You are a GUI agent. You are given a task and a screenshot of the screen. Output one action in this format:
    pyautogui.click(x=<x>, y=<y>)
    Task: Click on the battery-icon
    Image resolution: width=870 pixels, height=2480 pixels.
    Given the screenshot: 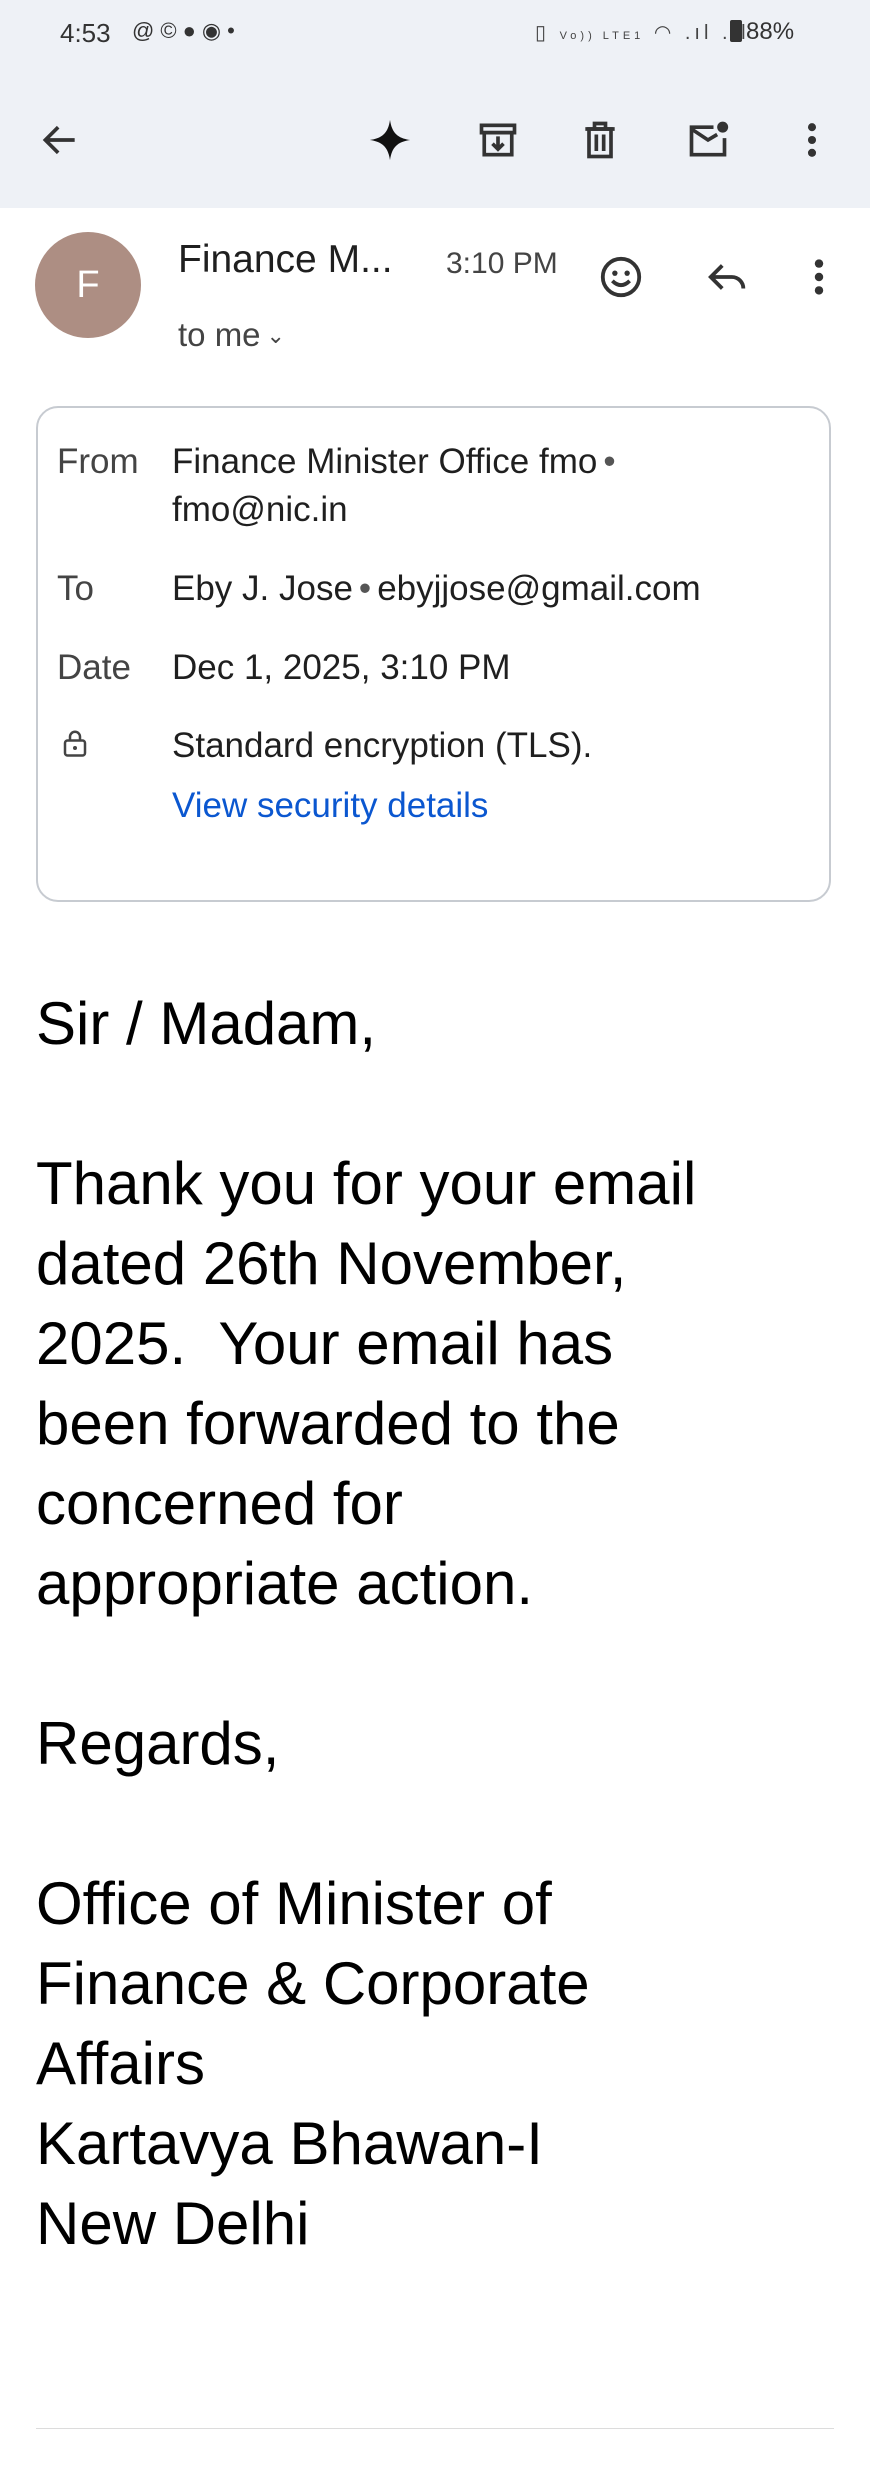 What is the action you would take?
    pyautogui.click(x=736, y=31)
    